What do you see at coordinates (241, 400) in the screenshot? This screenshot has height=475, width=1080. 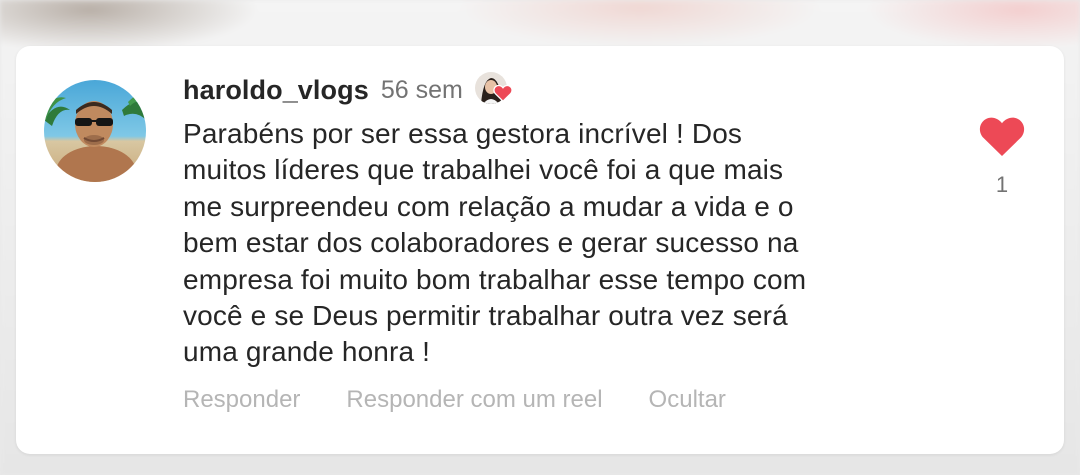 I see `reply-button: Responder` at bounding box center [241, 400].